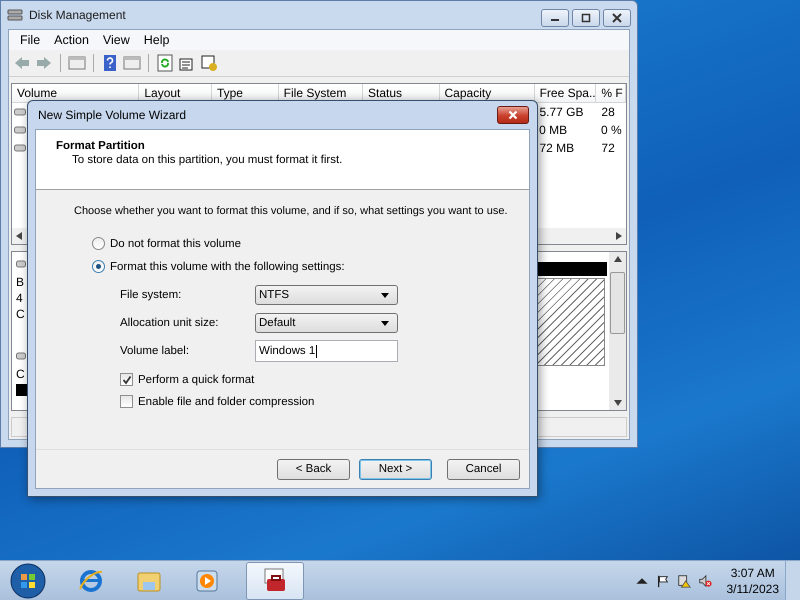 The height and width of the screenshot is (600, 800). Describe the element at coordinates (324, 401) in the screenshot. I see `checkbox-option: Enable file and folder compression` at that location.